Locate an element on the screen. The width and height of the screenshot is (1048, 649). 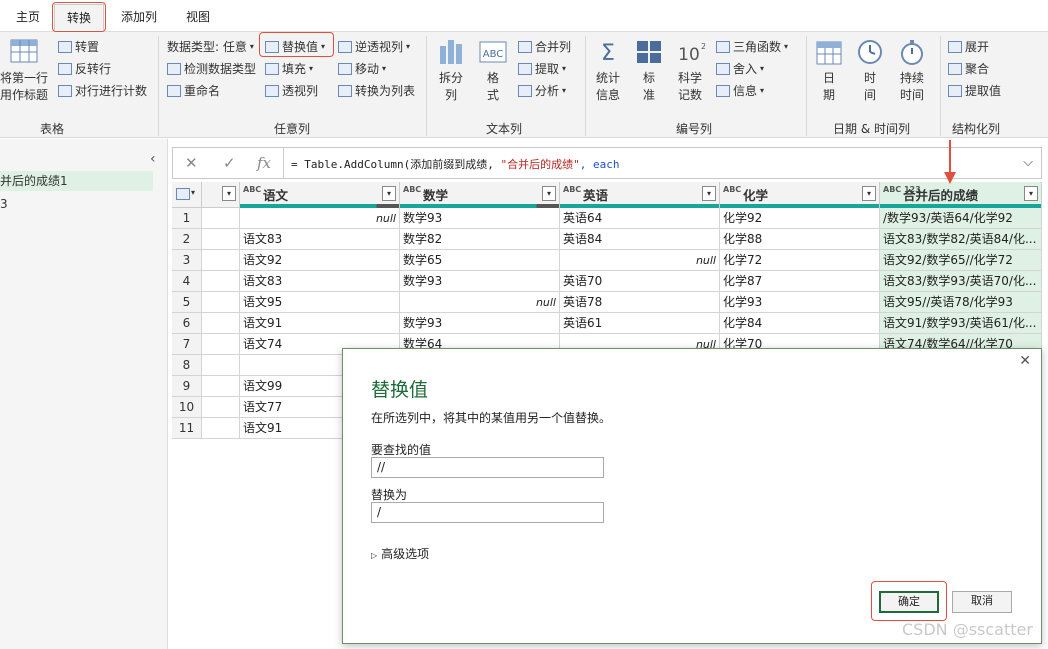
table-cell: 语文95//英语78/化学93 is located at coordinates (961, 302).